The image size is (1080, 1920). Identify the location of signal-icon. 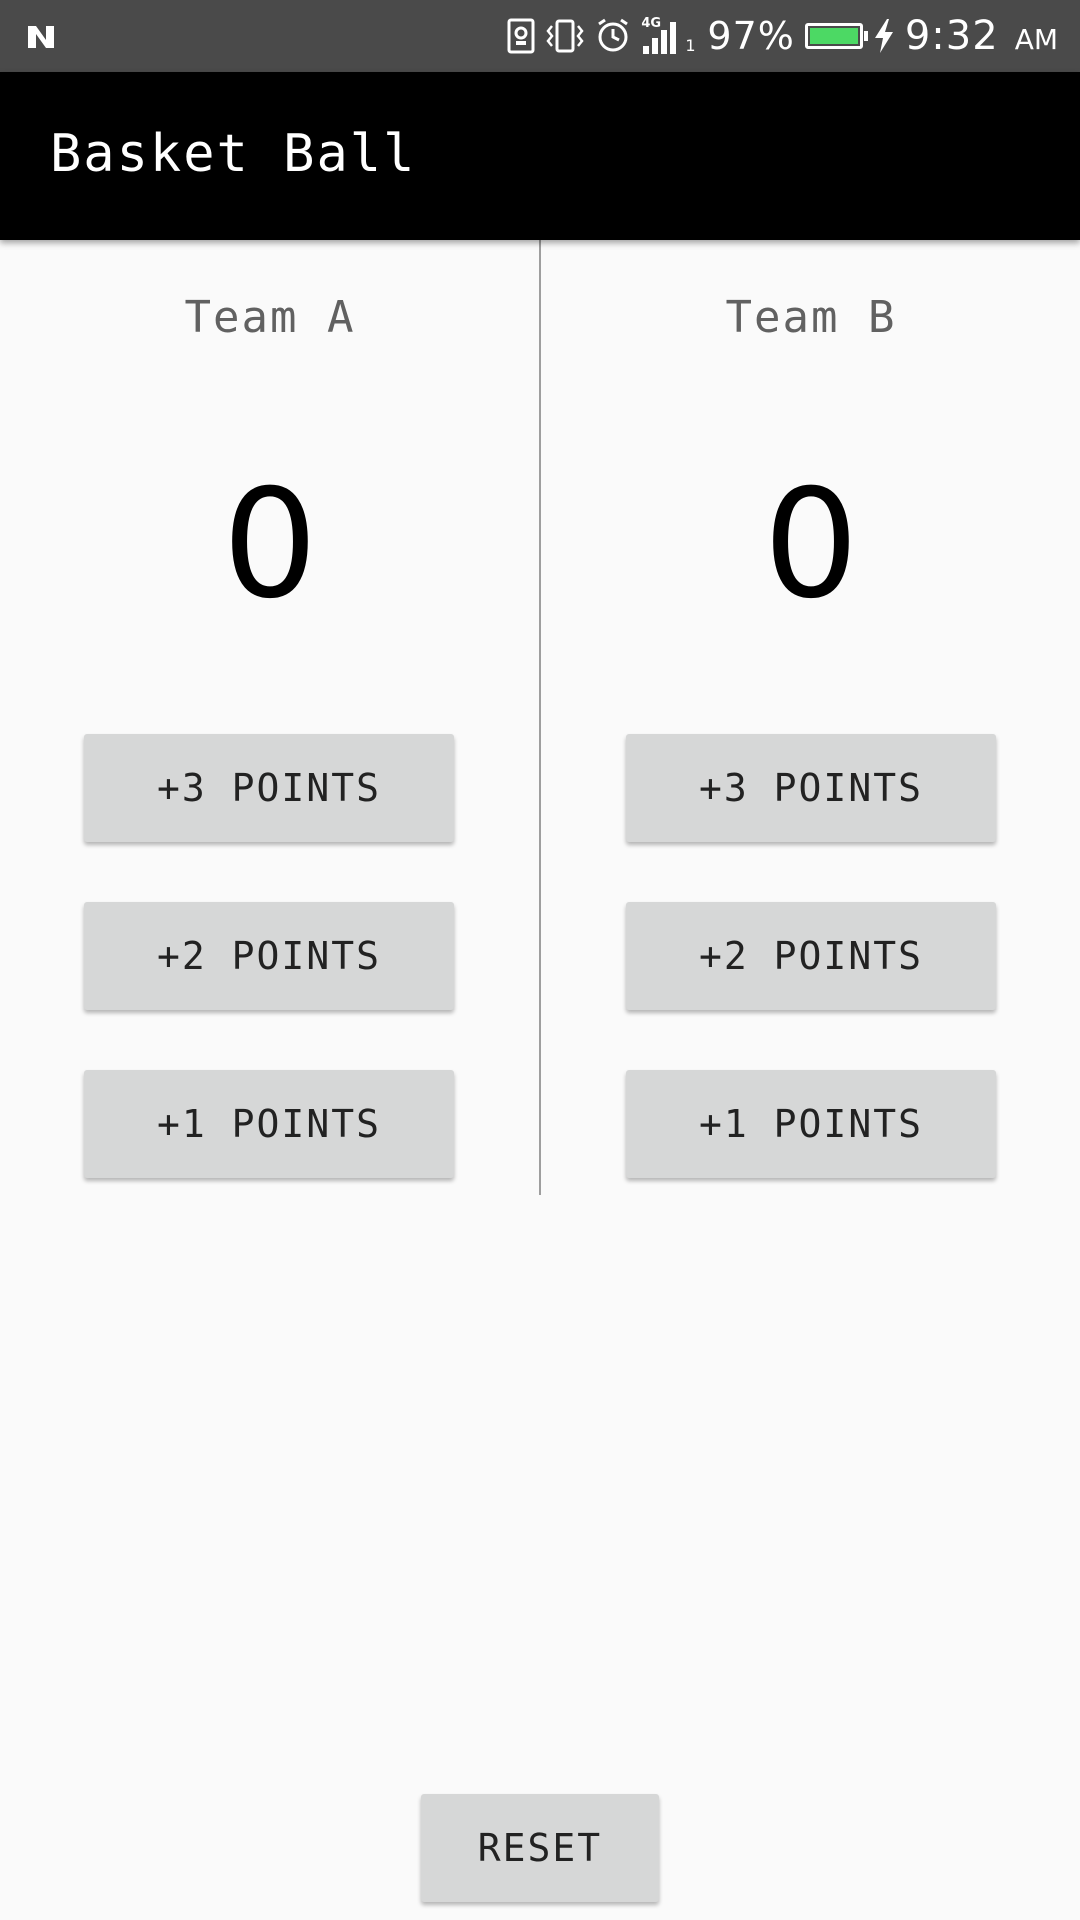
(660, 38).